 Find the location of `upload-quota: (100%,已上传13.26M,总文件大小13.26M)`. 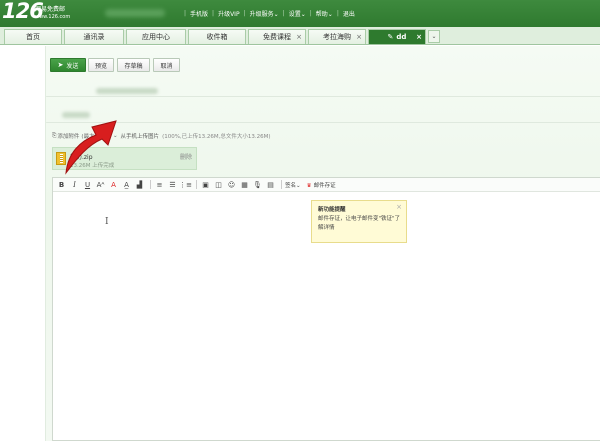

upload-quota: (100%,已上传13.26M,总文件大小13.26M) is located at coordinates (216, 137).